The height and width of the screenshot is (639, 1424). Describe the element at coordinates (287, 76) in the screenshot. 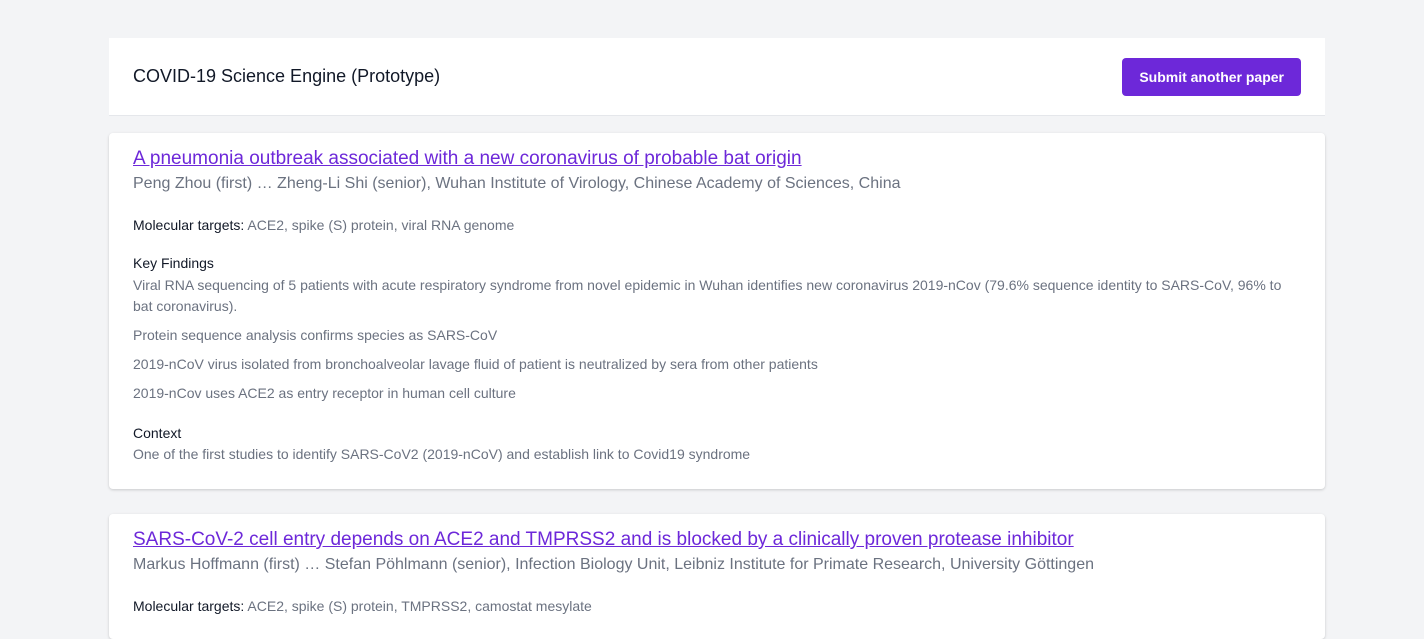

I see `app-title: COVID-19 Science Engine (Prototype)` at that location.